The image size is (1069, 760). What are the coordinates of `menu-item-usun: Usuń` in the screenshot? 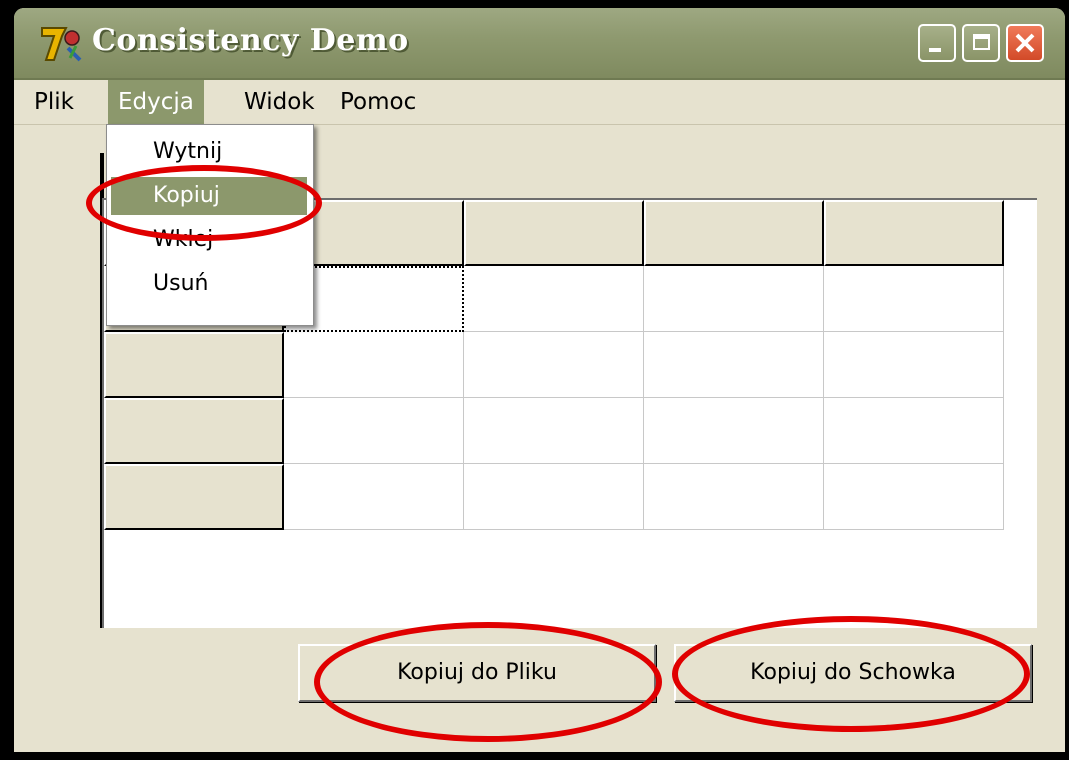 It's located at (209, 284).